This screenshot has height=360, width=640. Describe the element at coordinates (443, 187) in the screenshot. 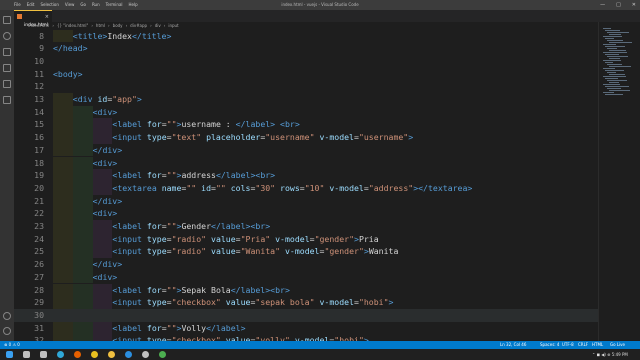

I see `code-token: ></textarea>` at that location.